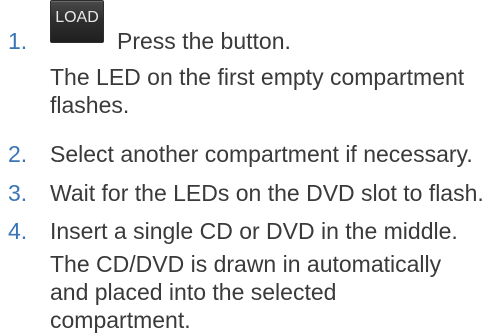 The width and height of the screenshot is (486, 334). I want to click on load-button: LOAD, so click(77, 21).